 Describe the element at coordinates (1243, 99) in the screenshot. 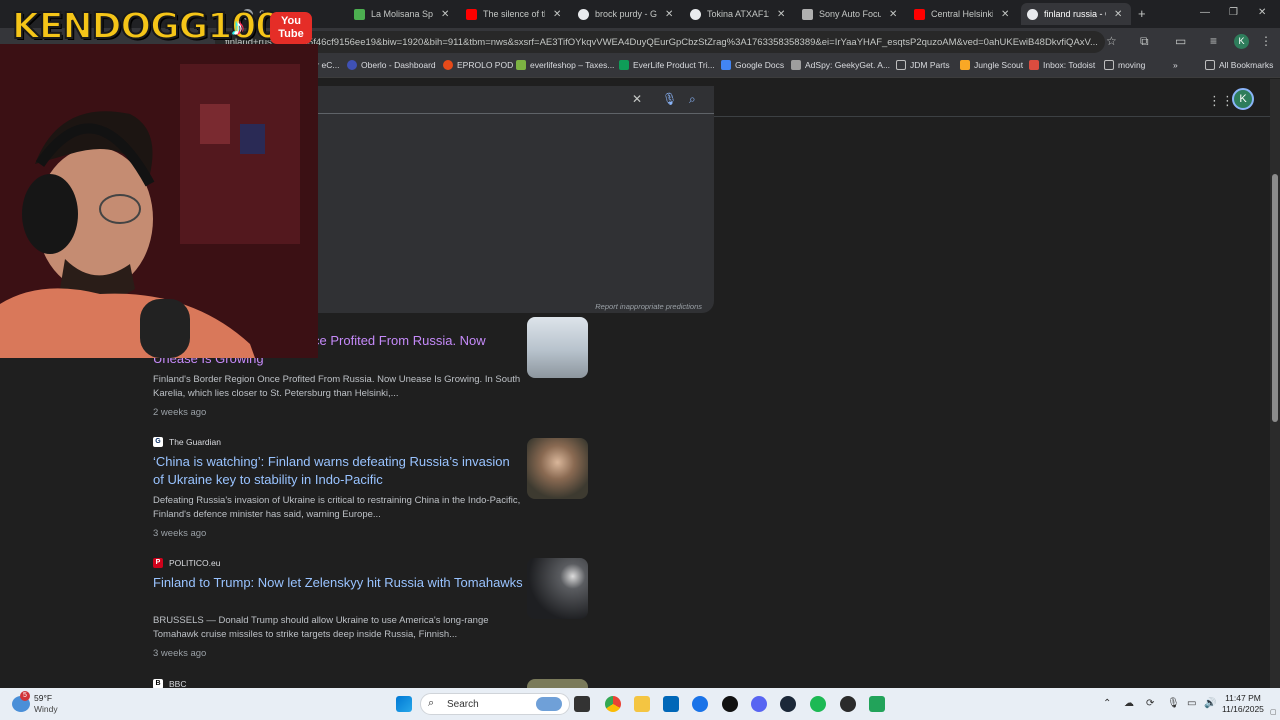

I see `account-avatar: K` at that location.